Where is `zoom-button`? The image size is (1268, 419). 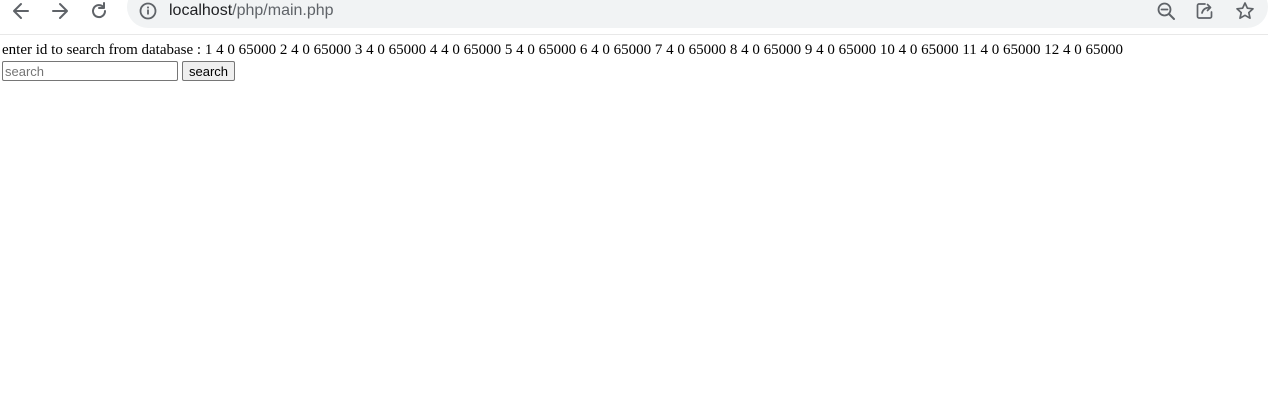 zoom-button is located at coordinates (1166, 11).